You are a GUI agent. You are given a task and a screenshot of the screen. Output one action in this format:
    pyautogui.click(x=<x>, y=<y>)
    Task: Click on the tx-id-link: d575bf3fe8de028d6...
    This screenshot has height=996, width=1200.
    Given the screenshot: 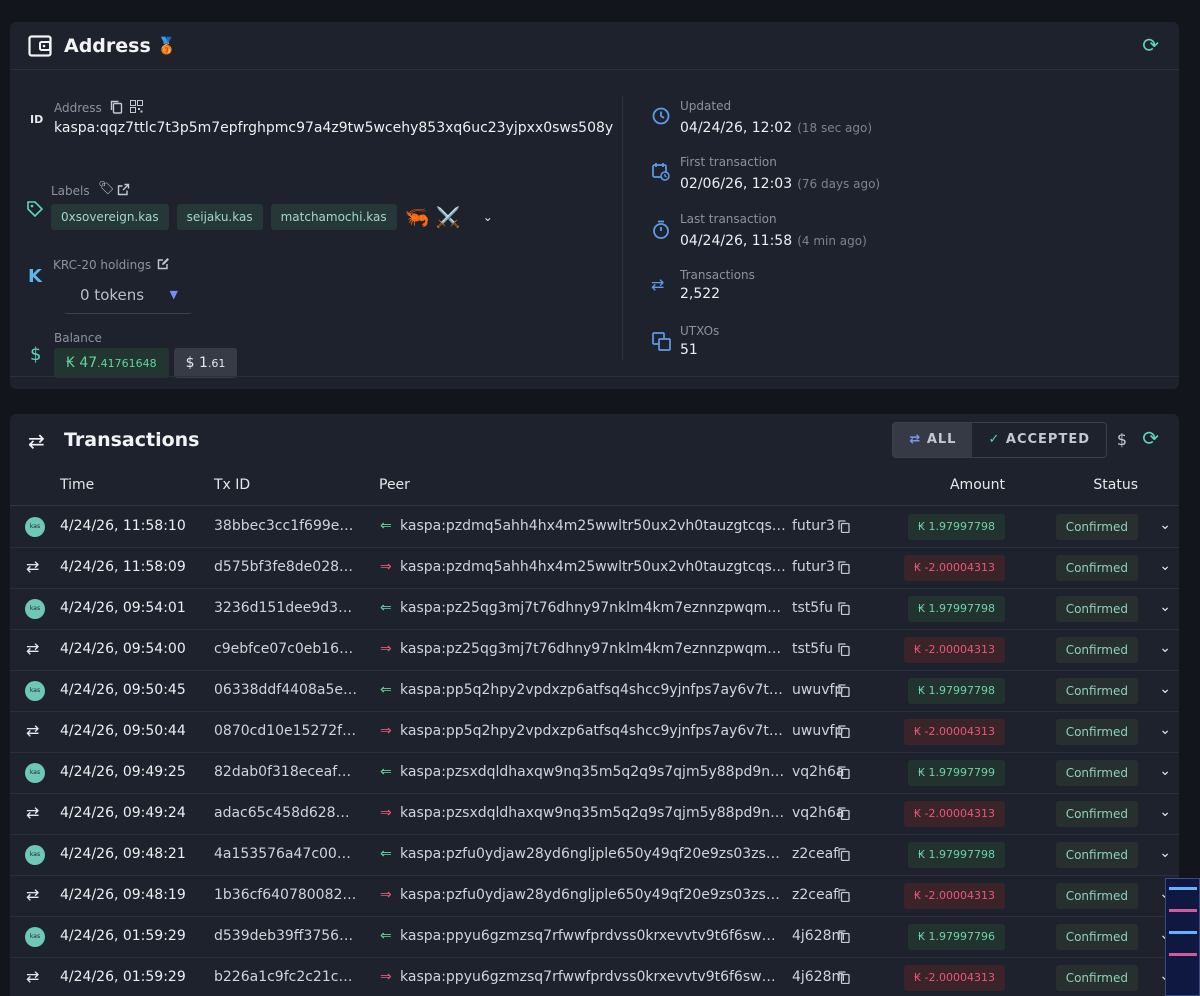 What is the action you would take?
    pyautogui.click(x=286, y=567)
    